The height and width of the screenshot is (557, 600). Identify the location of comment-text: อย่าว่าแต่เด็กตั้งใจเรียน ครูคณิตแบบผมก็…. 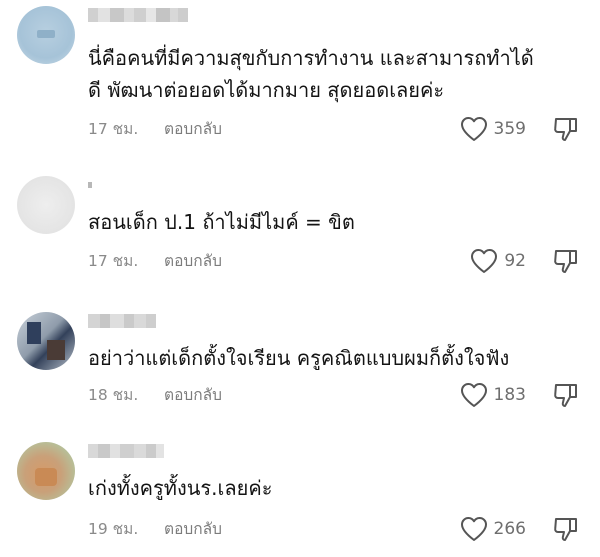
(338, 358).